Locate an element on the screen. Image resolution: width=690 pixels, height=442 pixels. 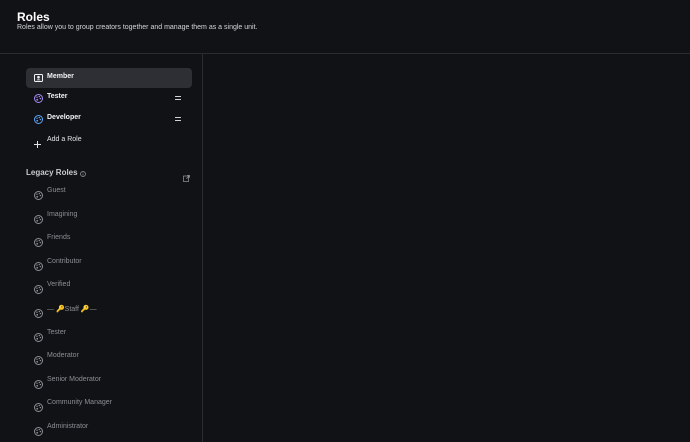
plus-icon is located at coordinates (38, 142).